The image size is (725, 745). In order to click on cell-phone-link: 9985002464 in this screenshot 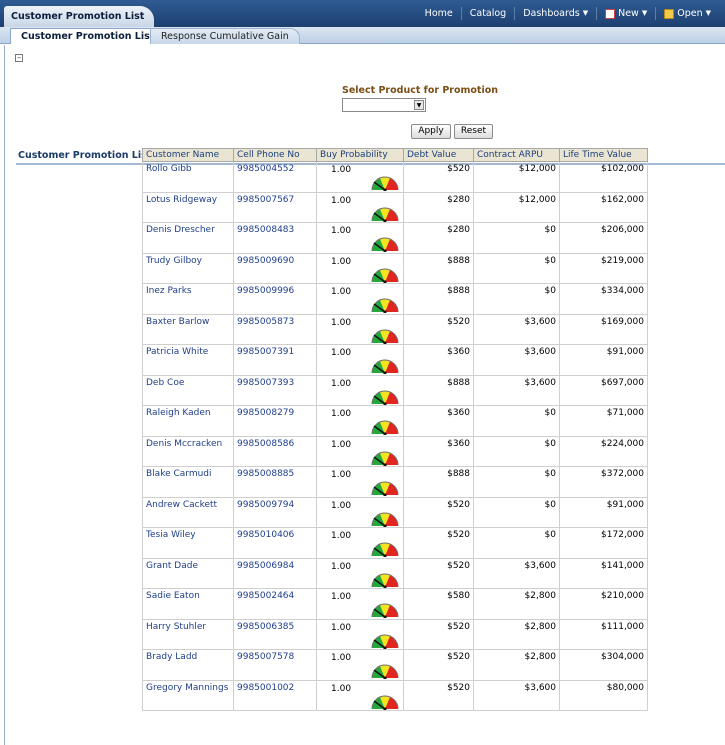, I will do `click(275, 604)`.